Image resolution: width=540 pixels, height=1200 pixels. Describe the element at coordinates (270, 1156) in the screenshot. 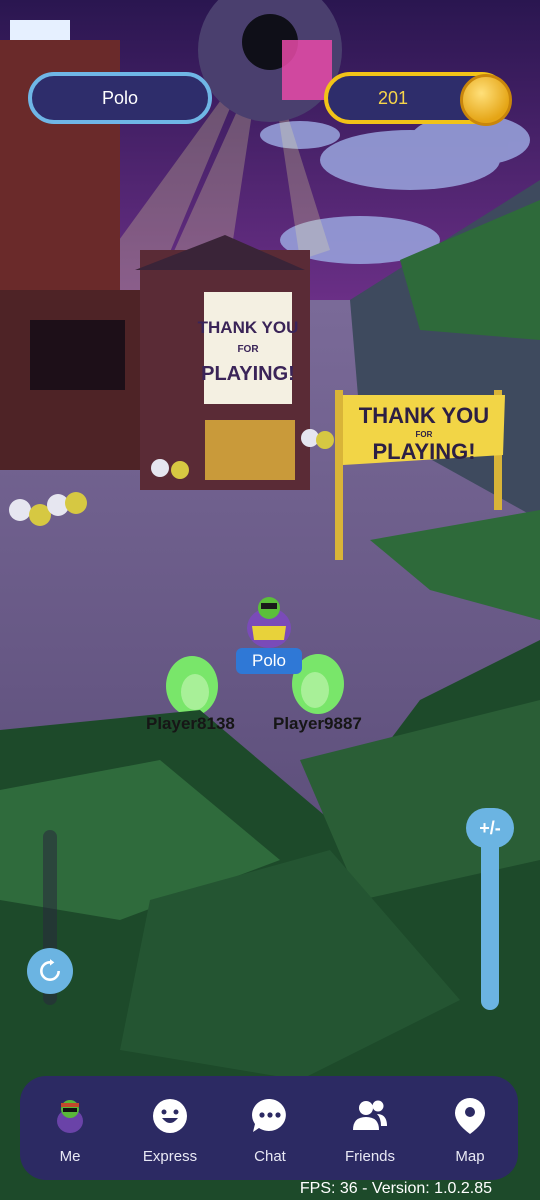

I see `nav-chat-label: Chat` at that location.